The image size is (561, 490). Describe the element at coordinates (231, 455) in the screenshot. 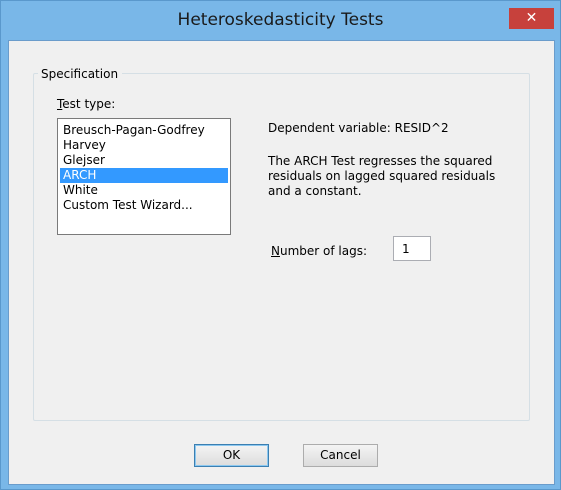

I see `ok-button: OK` at that location.